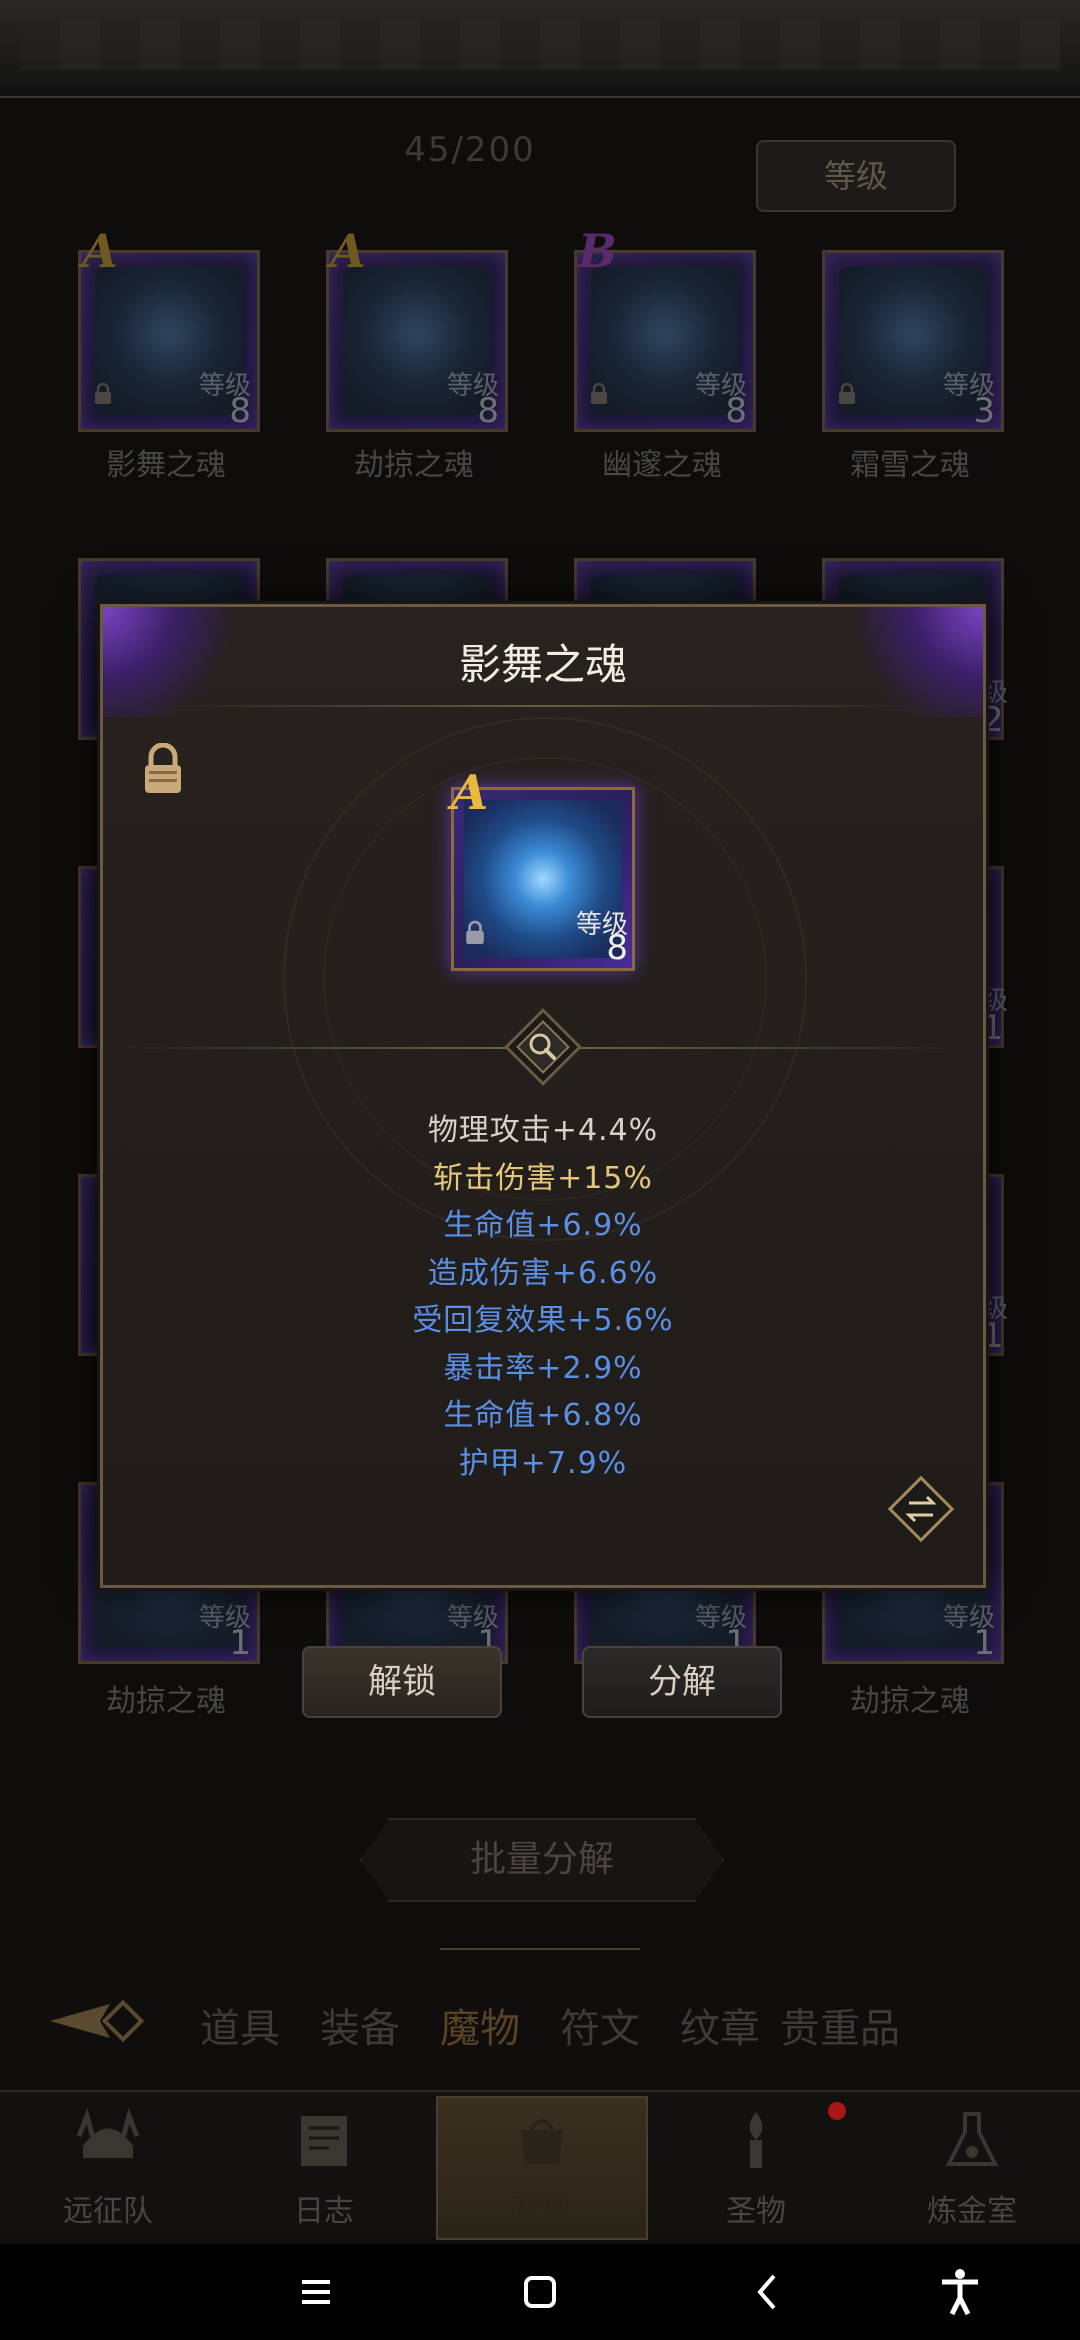 The image size is (1080, 2340). I want to click on nav-journal: 日志, so click(324, 2168).